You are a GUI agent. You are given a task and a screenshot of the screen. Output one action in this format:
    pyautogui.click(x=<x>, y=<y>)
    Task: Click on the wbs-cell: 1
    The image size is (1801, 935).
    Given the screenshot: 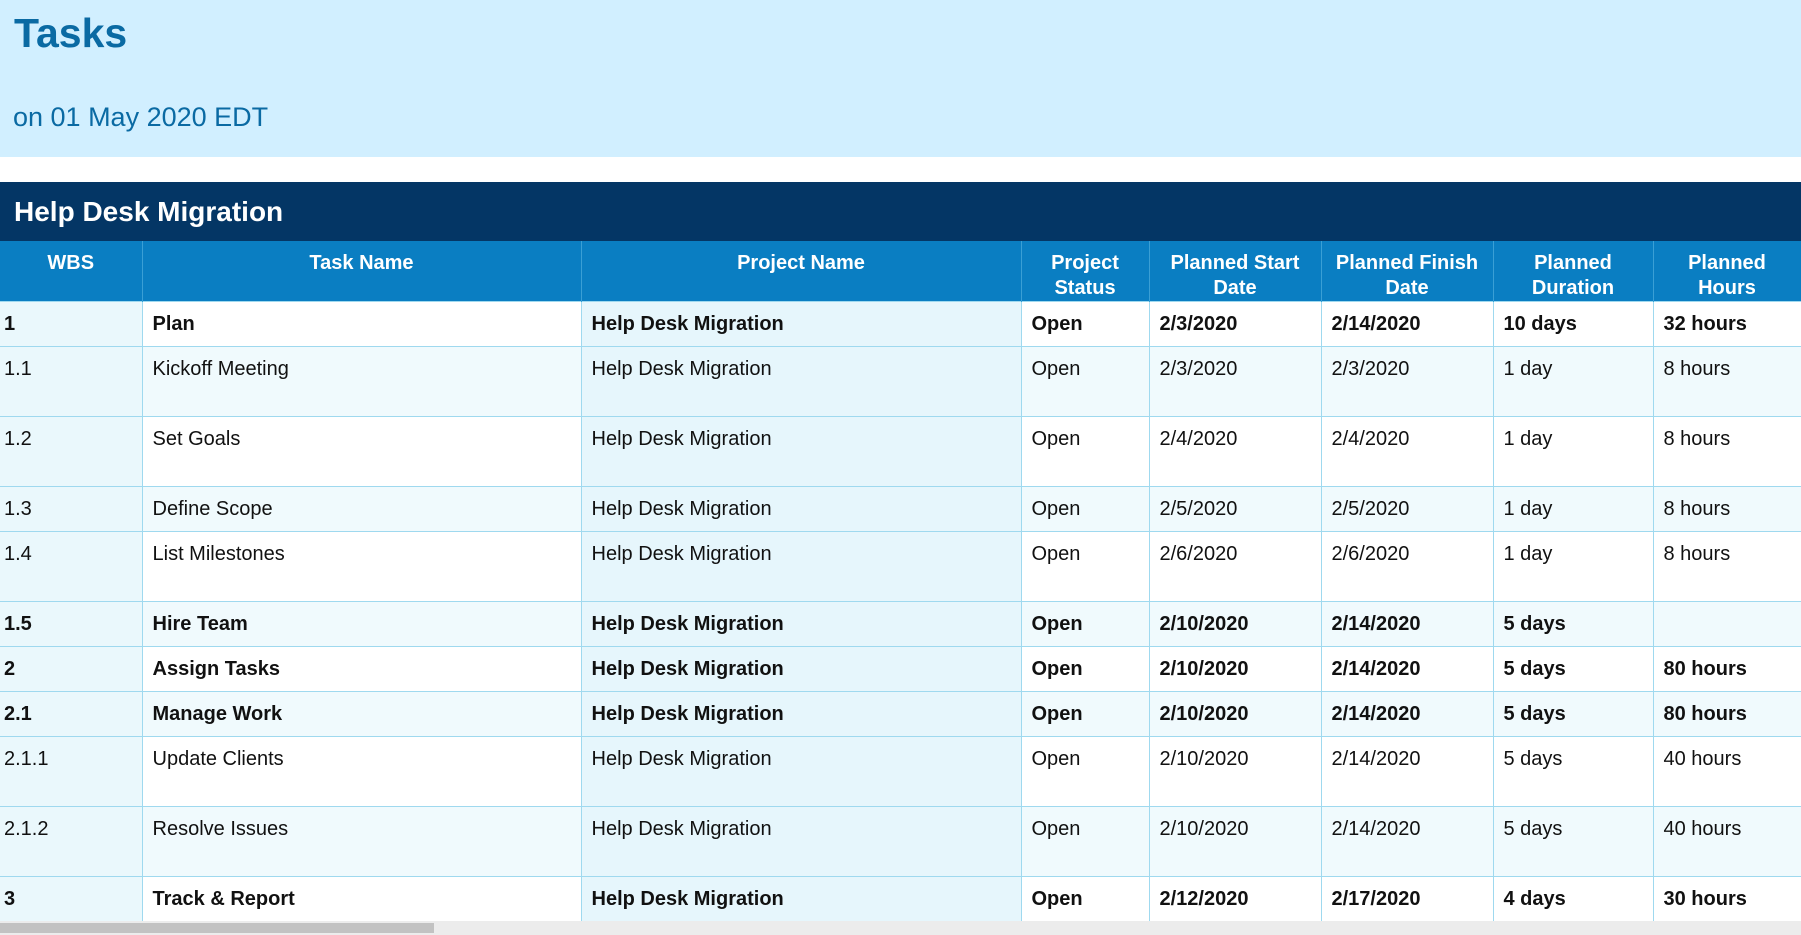 What is the action you would take?
    pyautogui.click(x=71, y=324)
    